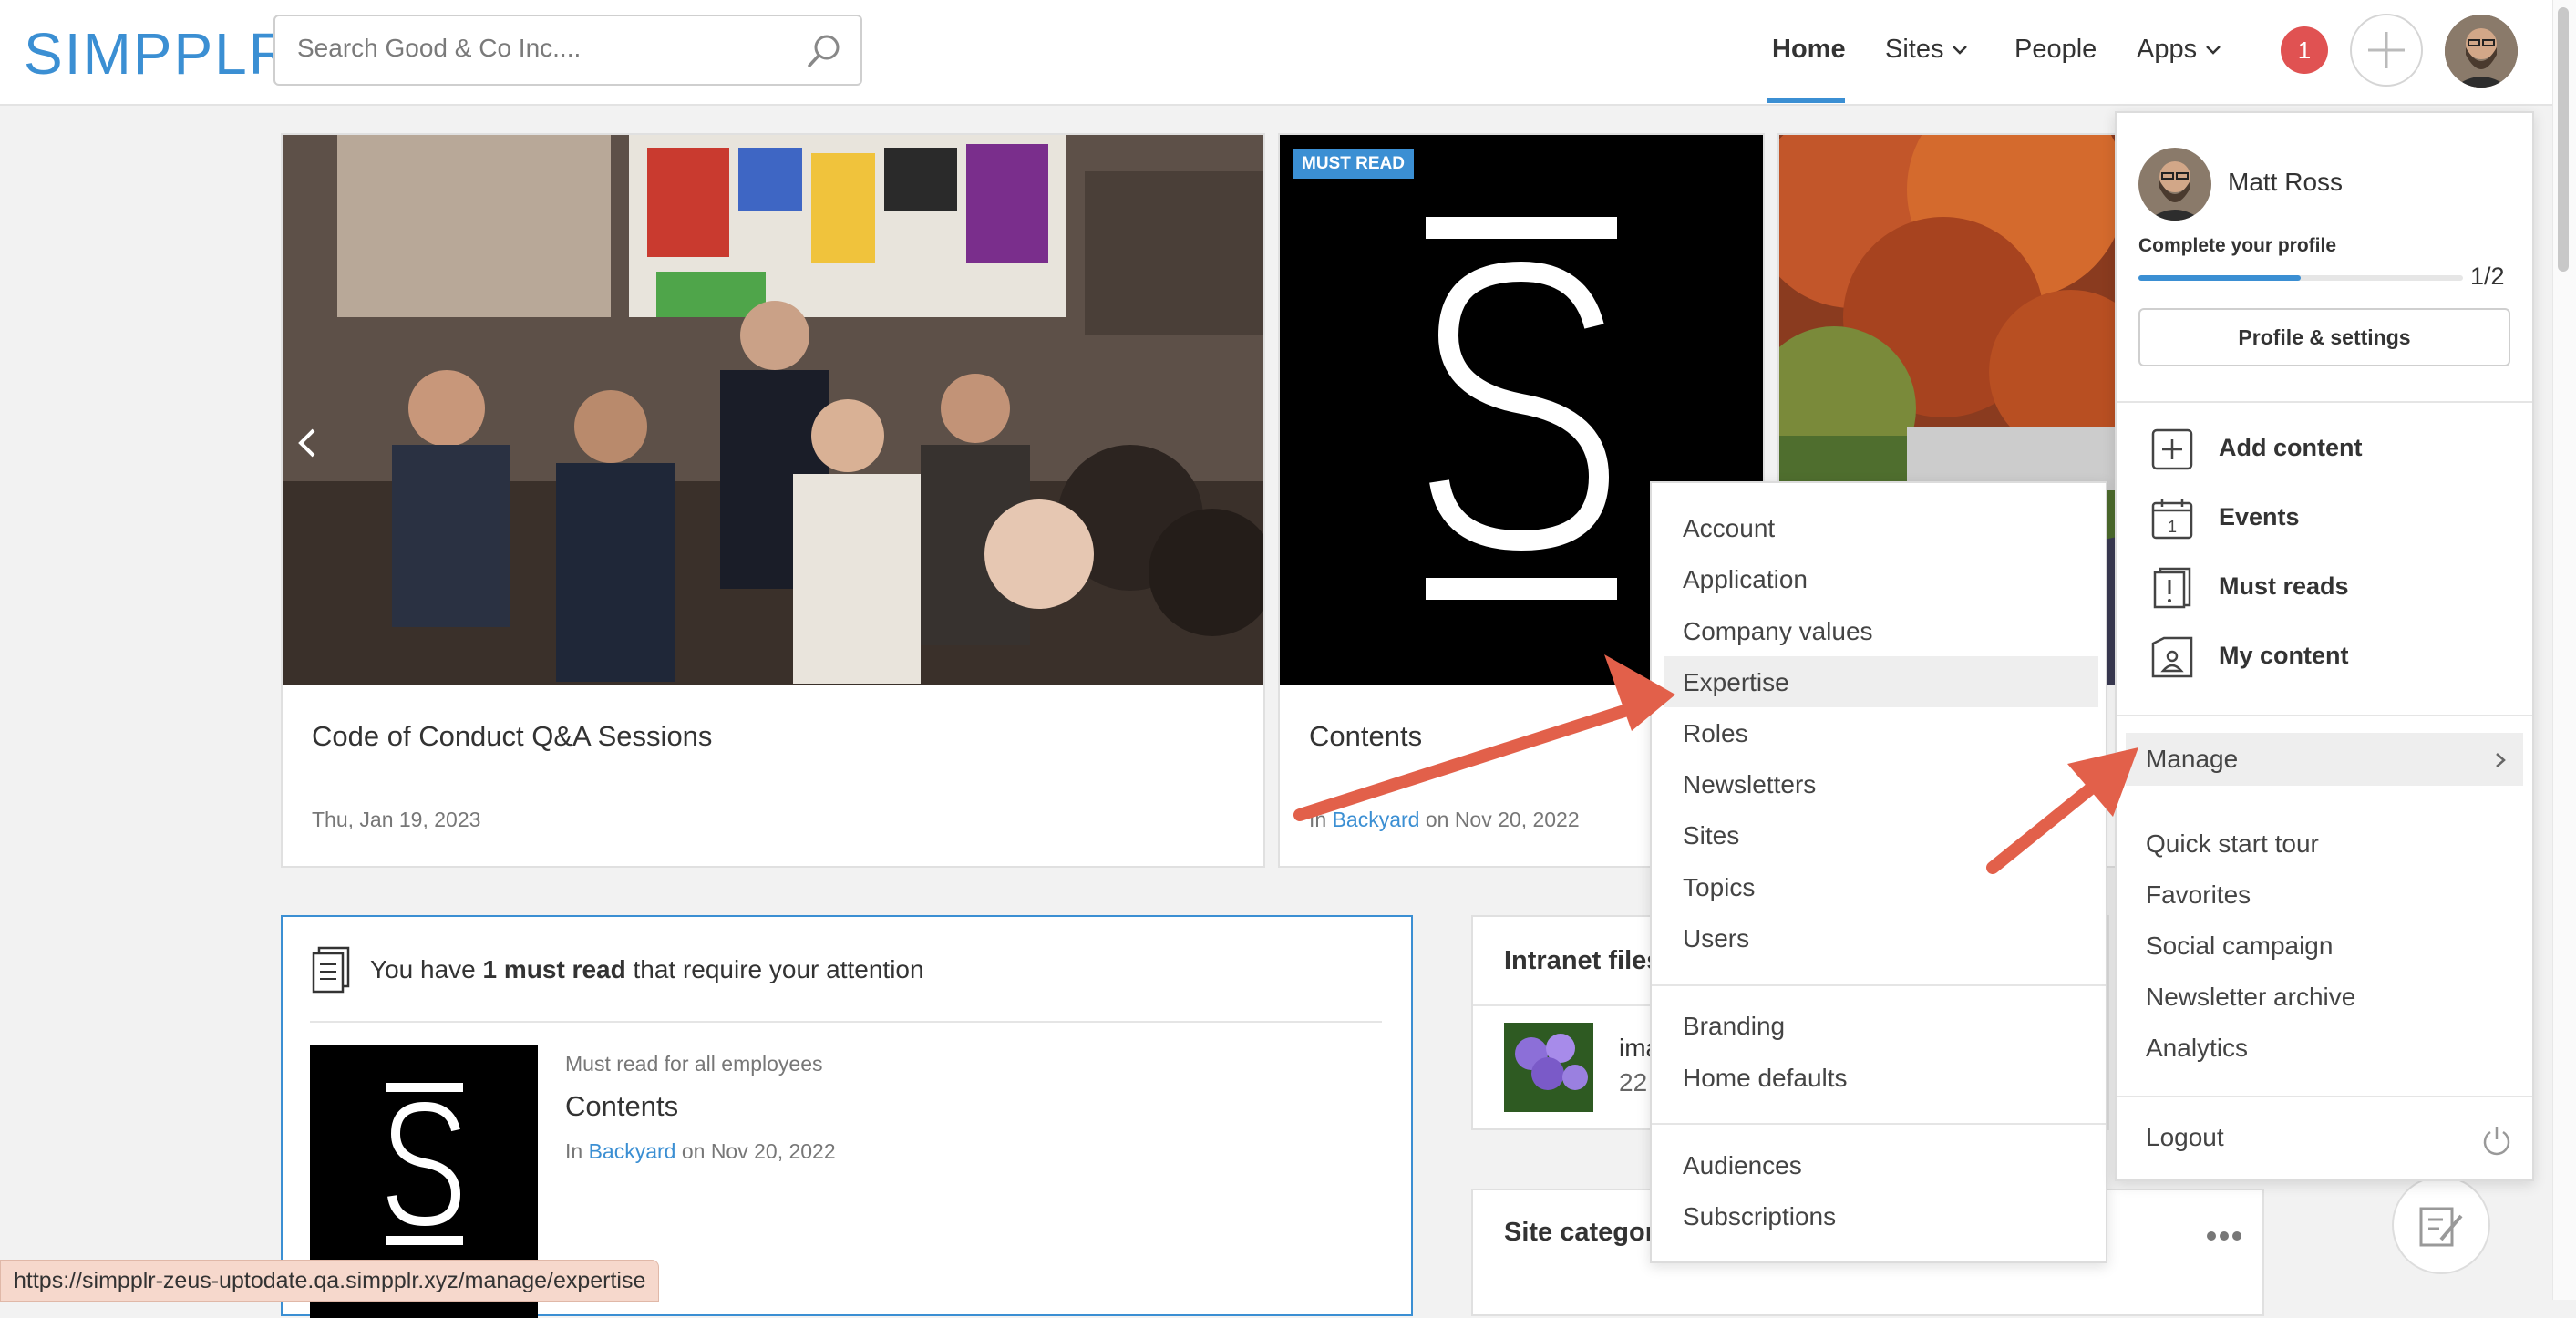  Describe the element at coordinates (1715, 764) in the screenshot. I see `annotation-arrows` at that location.